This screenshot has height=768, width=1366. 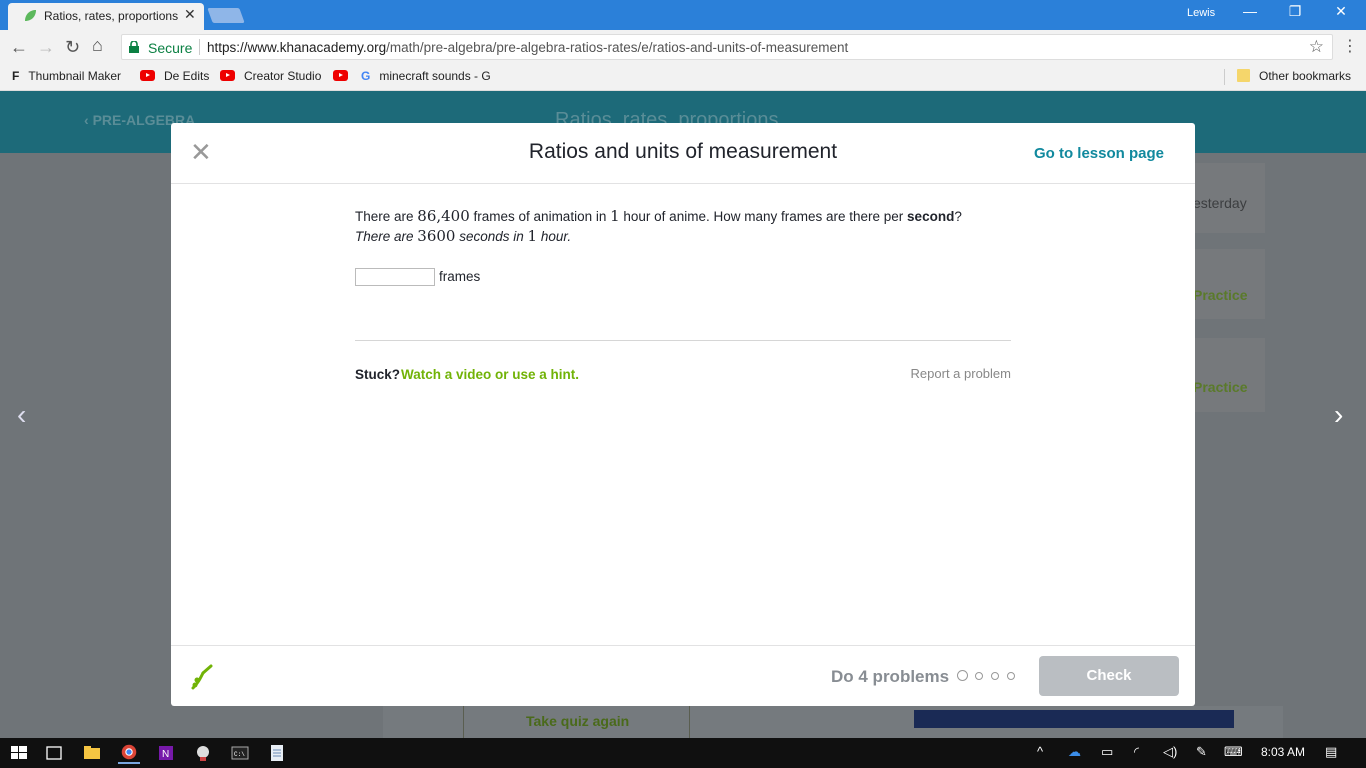 I want to click on bookmark-de-edits: De Edits, so click(x=174, y=76).